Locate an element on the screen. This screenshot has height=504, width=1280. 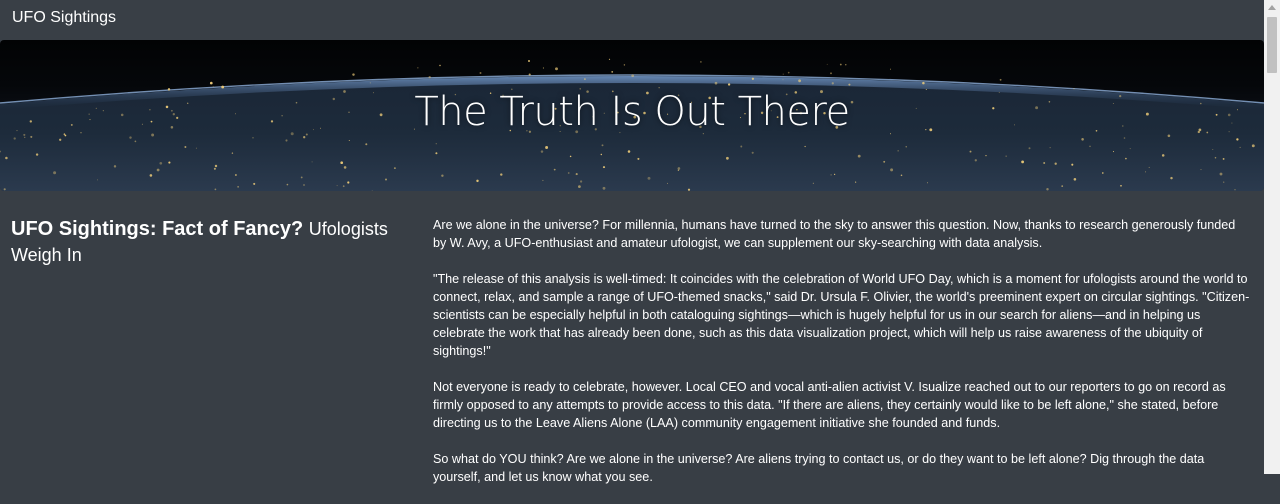
hero-title: The Truth Is Out There is located at coordinates (632, 112).